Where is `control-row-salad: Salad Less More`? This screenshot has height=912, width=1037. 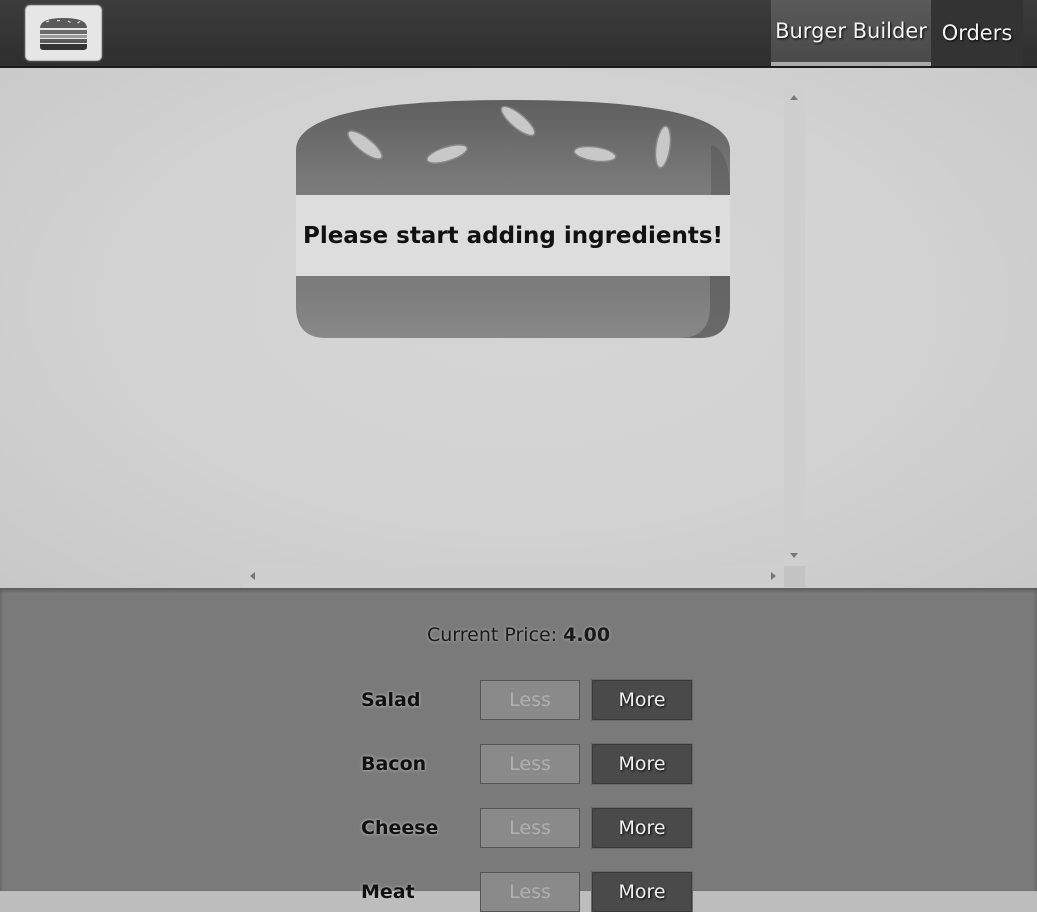 control-row-salad: Salad Less More is located at coordinates (527, 700).